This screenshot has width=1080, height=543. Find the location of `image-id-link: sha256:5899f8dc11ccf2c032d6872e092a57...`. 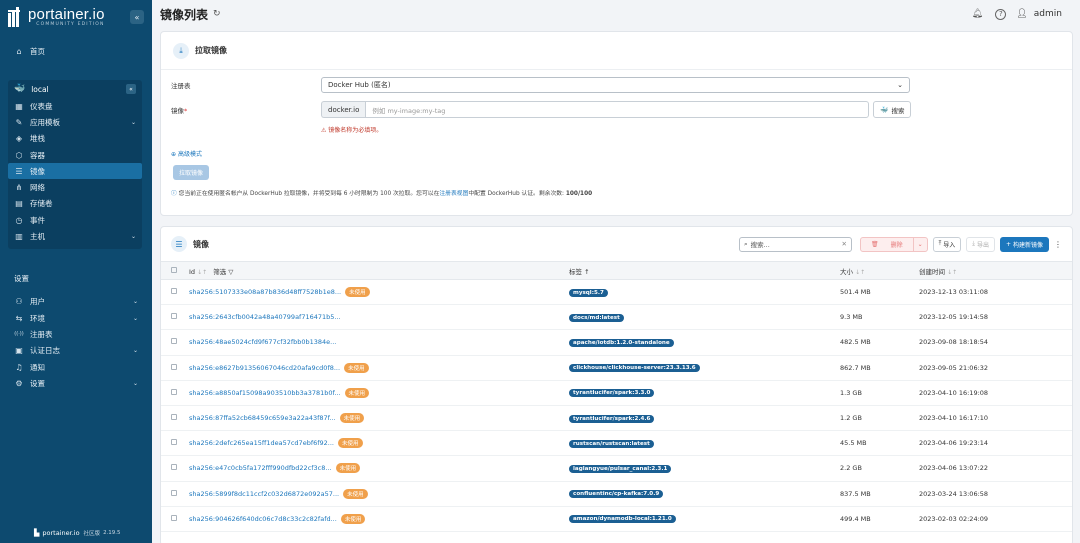

image-id-link: sha256:5899f8dc11ccf2c032d6872e092a57... is located at coordinates (264, 494).